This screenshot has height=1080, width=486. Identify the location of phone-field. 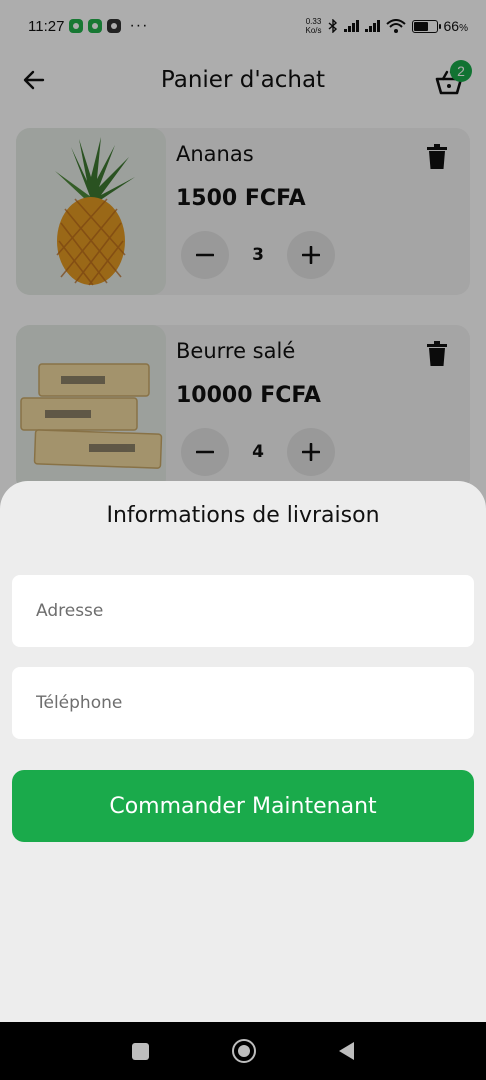
(243, 703).